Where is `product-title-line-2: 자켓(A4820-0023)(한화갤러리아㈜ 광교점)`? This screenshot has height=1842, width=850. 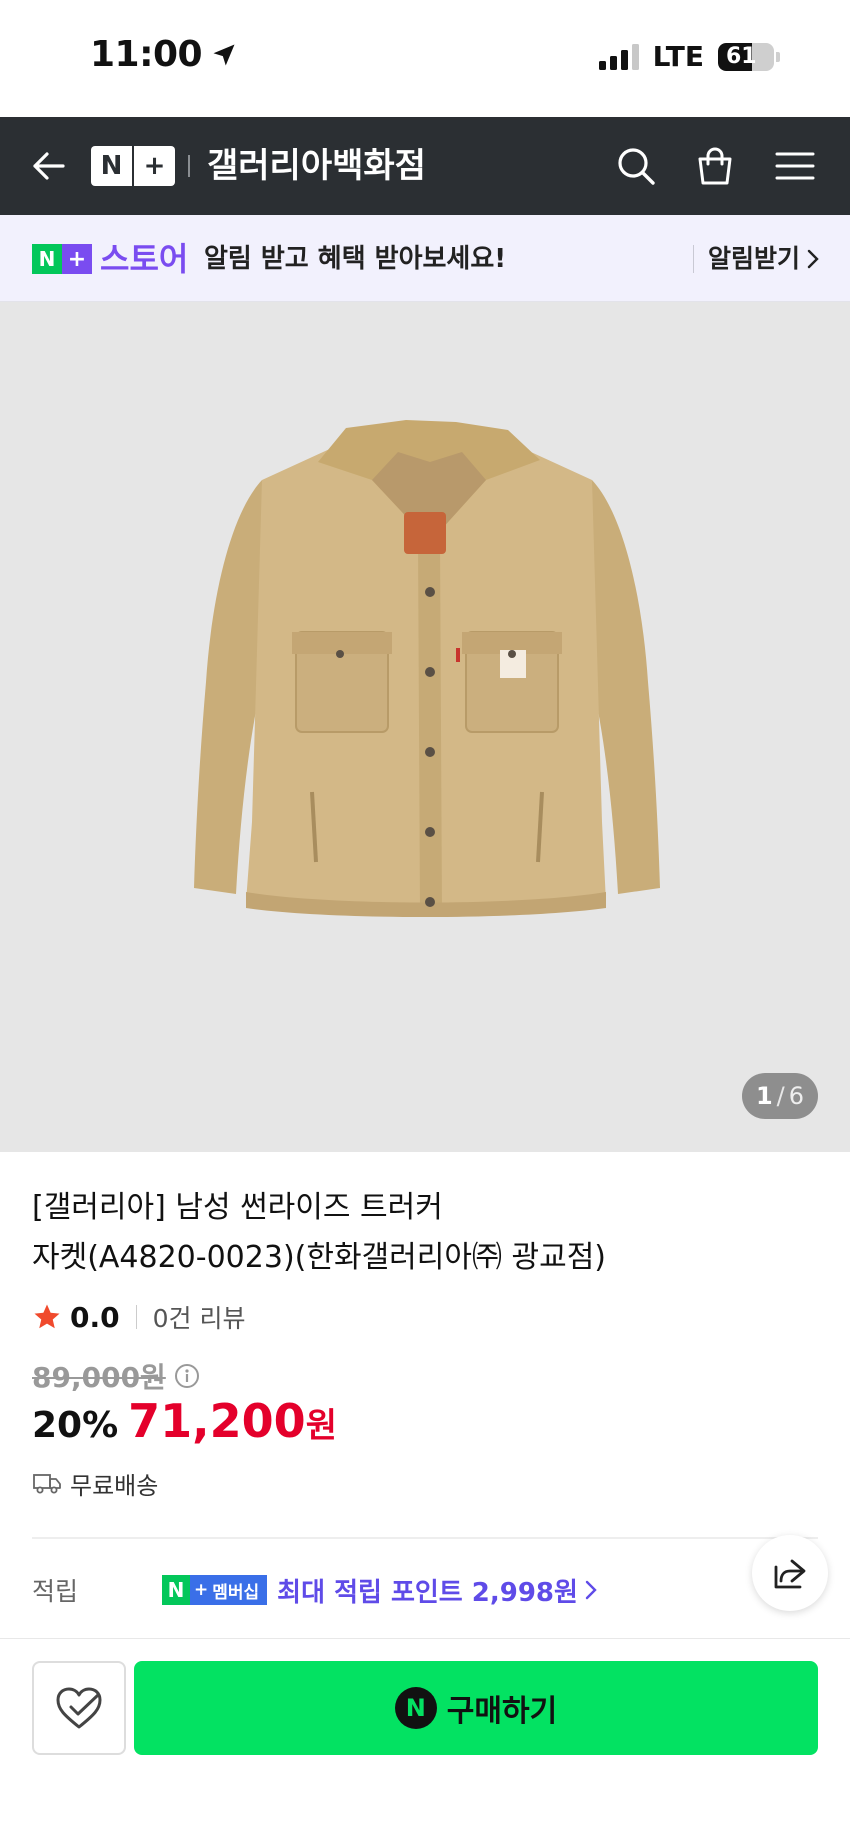 product-title-line-2: 자켓(A4820-0023)(한화갤러리아㈜ 광교점) is located at coordinates (319, 1257).